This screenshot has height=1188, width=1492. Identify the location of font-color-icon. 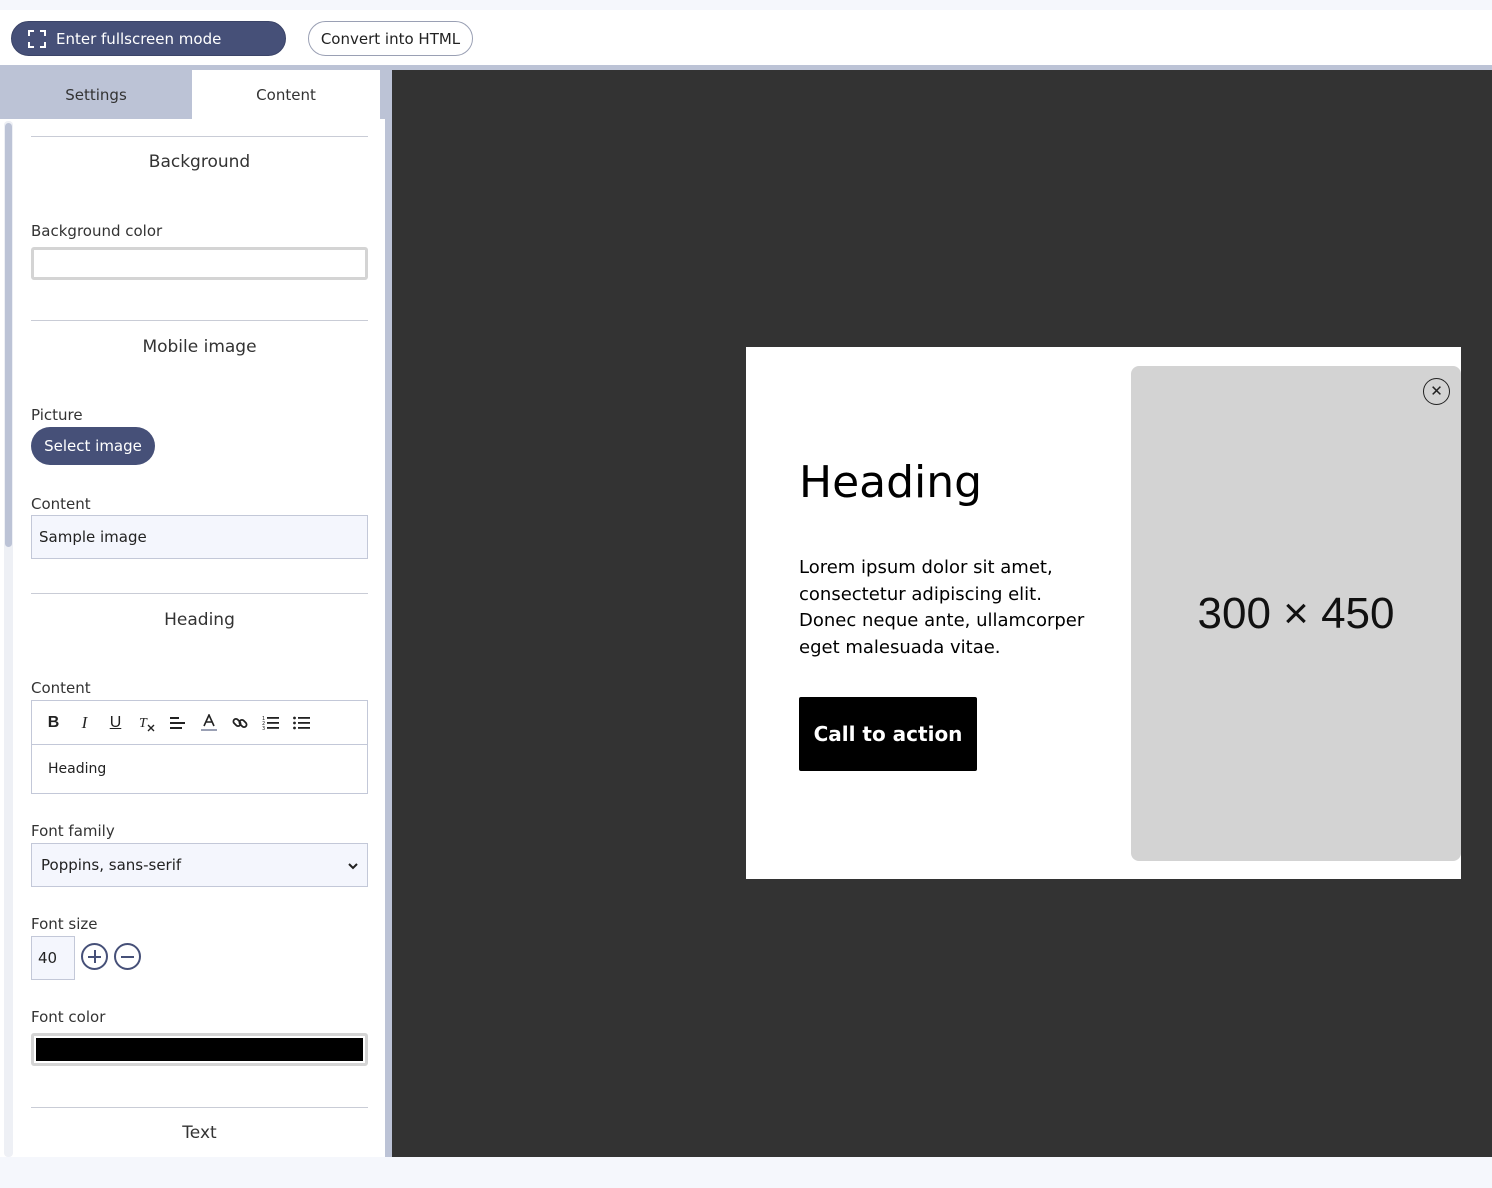
(208, 722).